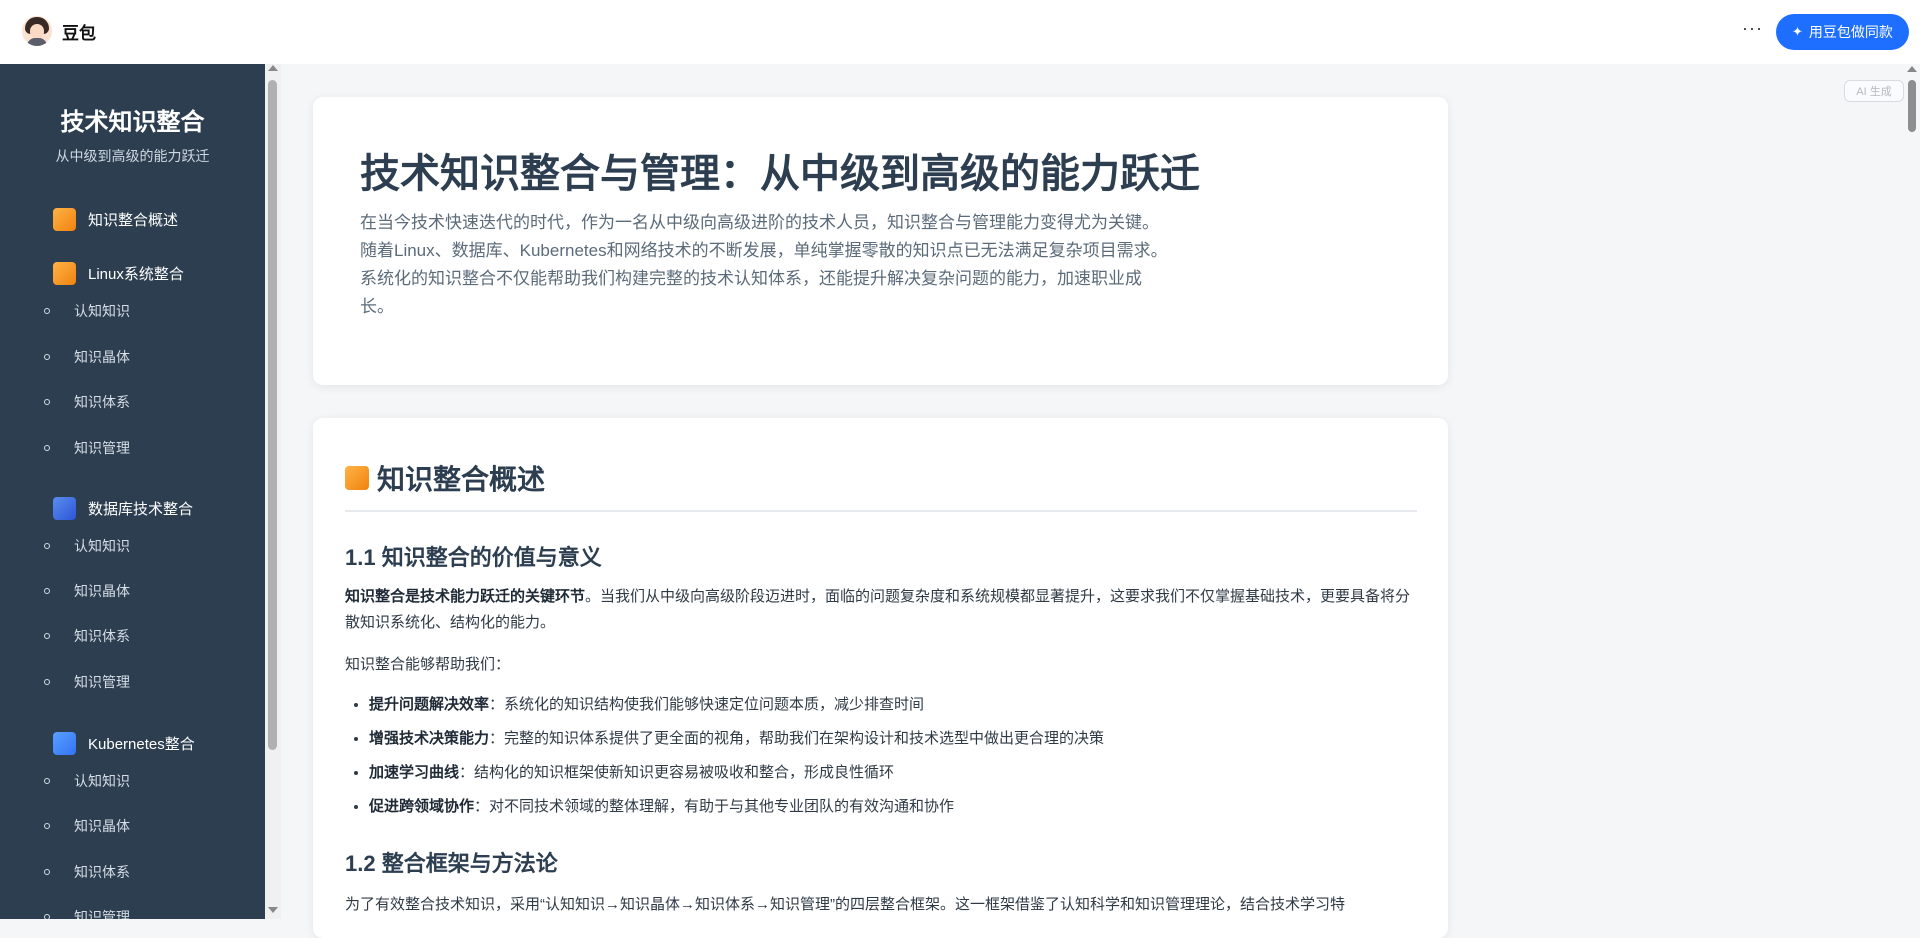 The image size is (1920, 938). What do you see at coordinates (451, 863) in the screenshot?
I see `subsection-heading: 1.2 整合框架与方法论` at bounding box center [451, 863].